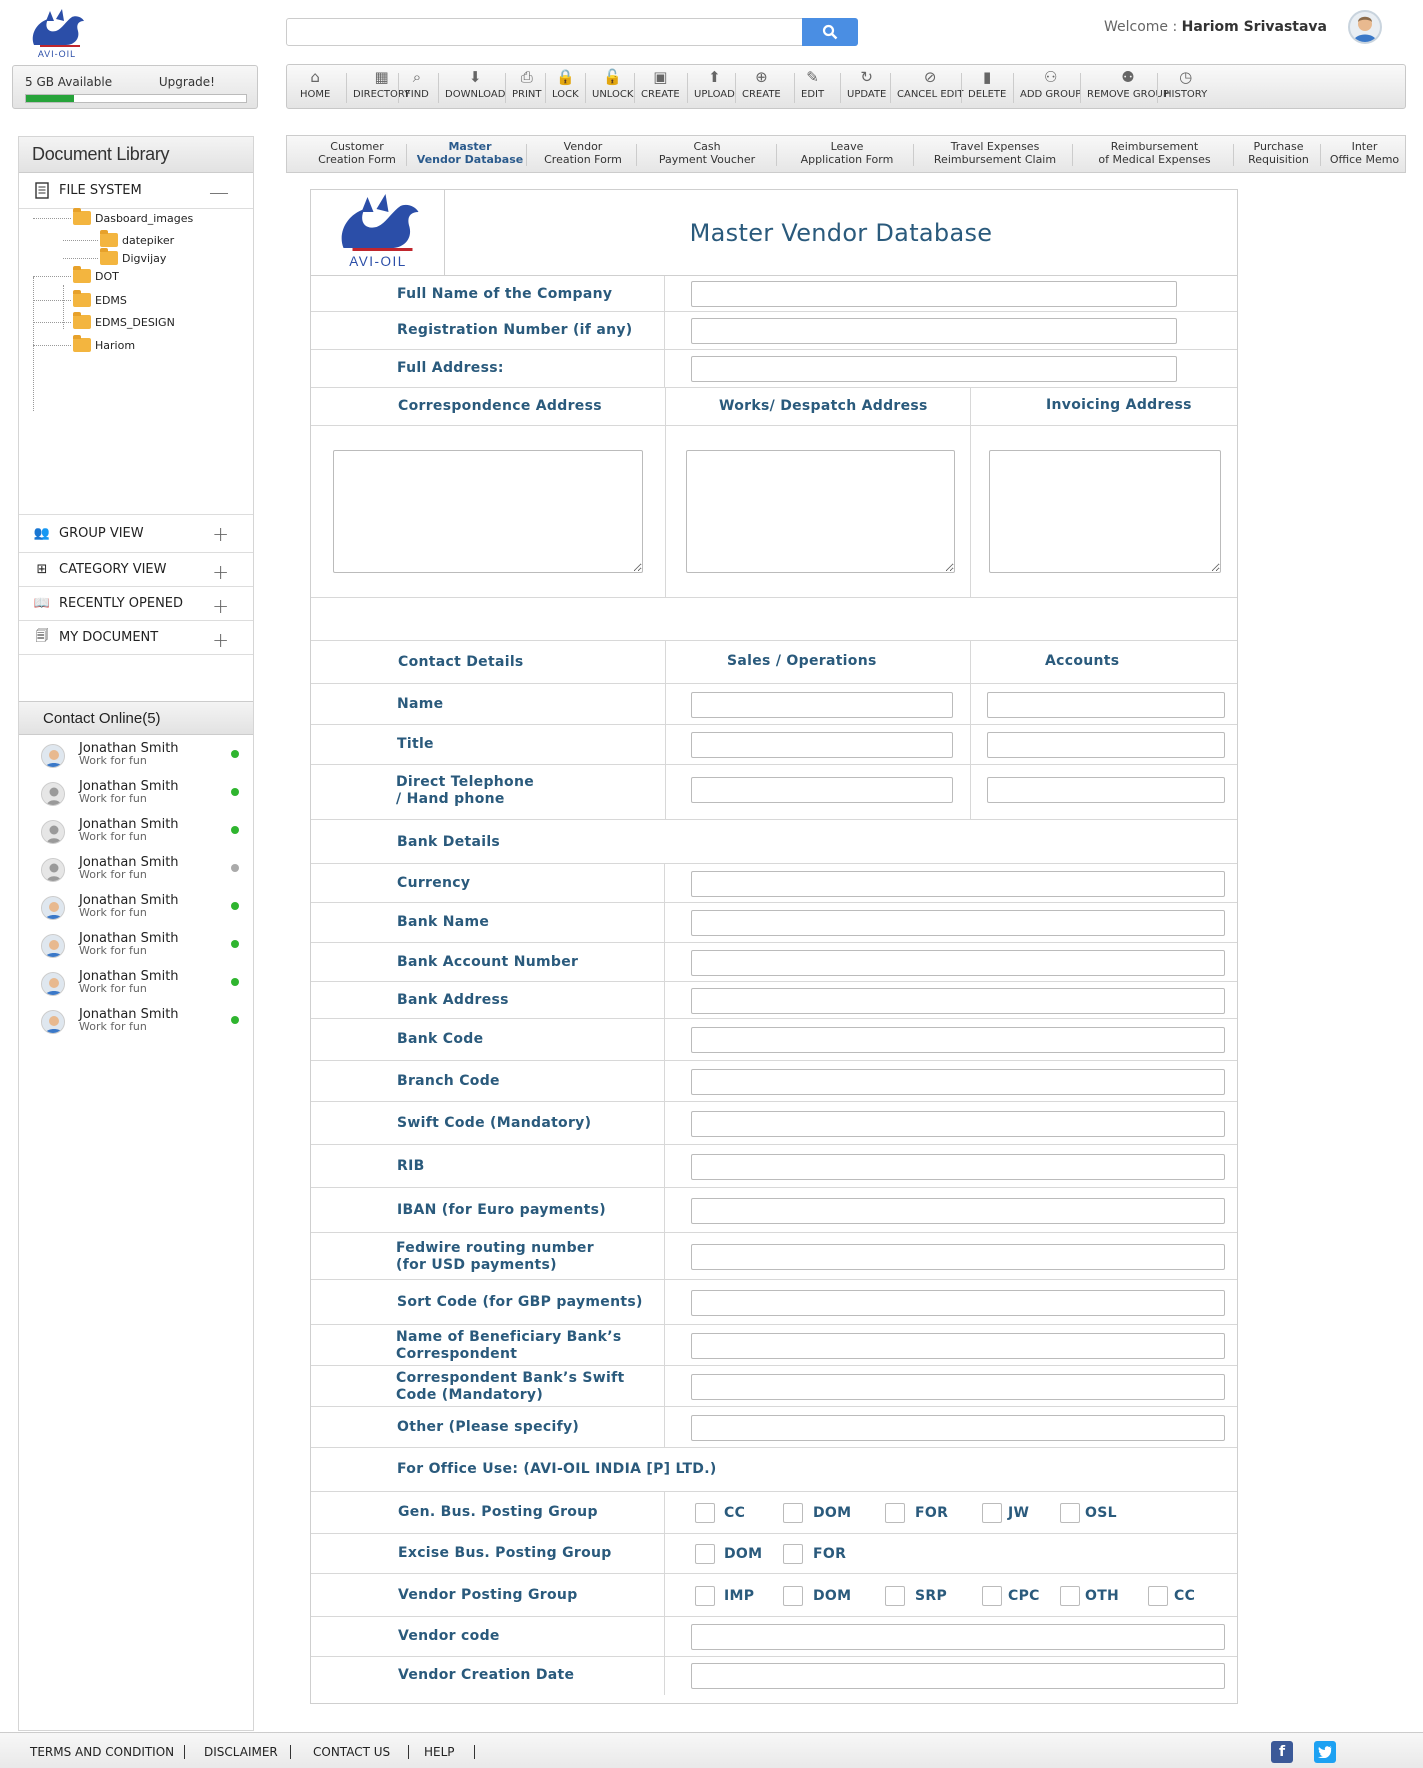  Describe the element at coordinates (812, 85) in the screenshot. I see `toolbar-edit-button: ✎ EDIT` at that location.